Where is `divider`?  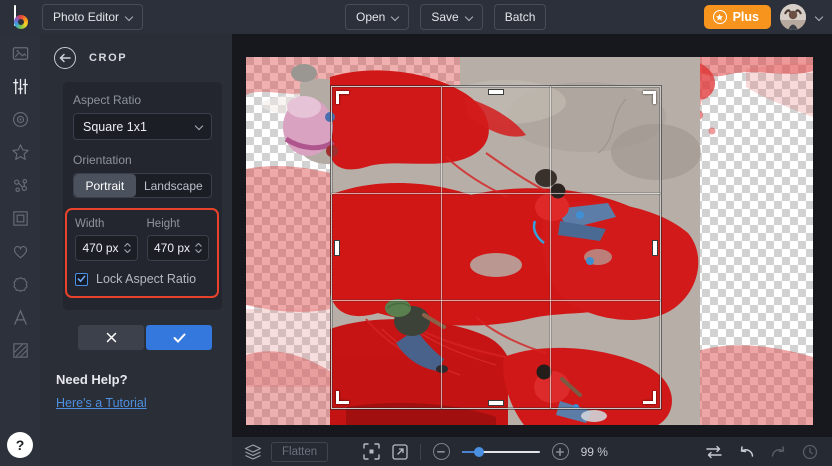
divider is located at coordinates (420, 451).